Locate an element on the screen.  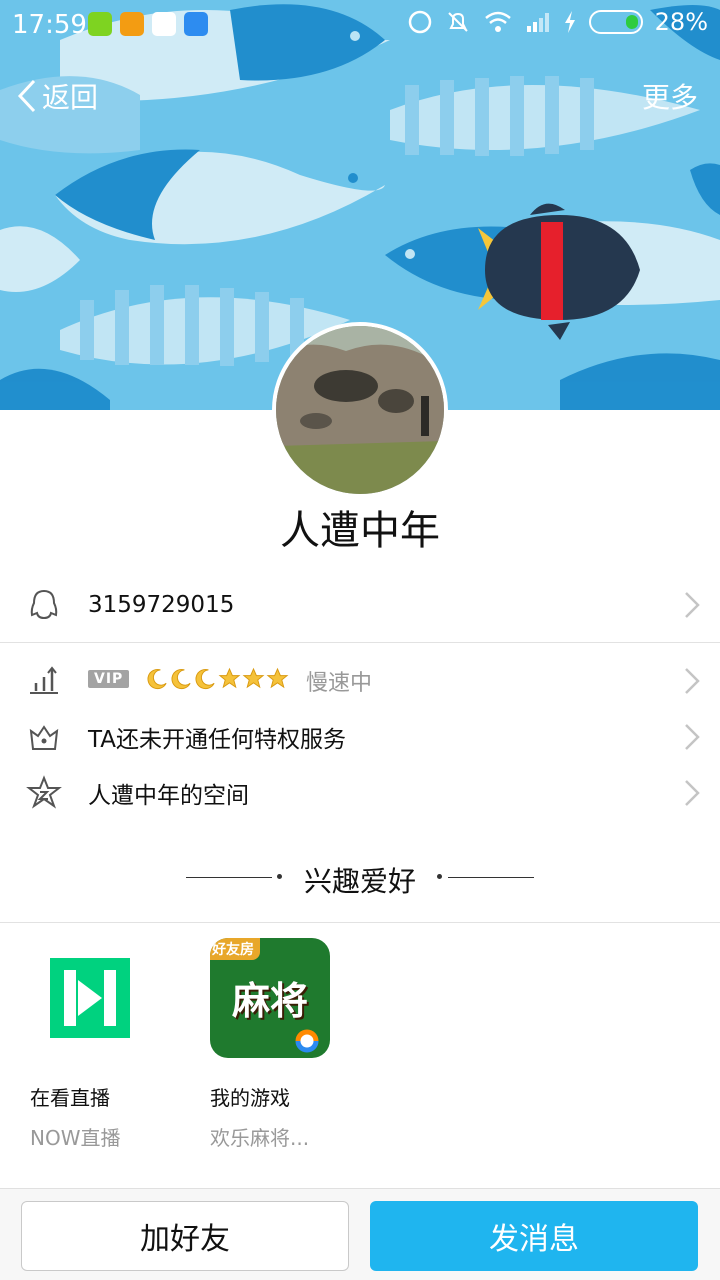
signal-icon is located at coordinates (537, 22).